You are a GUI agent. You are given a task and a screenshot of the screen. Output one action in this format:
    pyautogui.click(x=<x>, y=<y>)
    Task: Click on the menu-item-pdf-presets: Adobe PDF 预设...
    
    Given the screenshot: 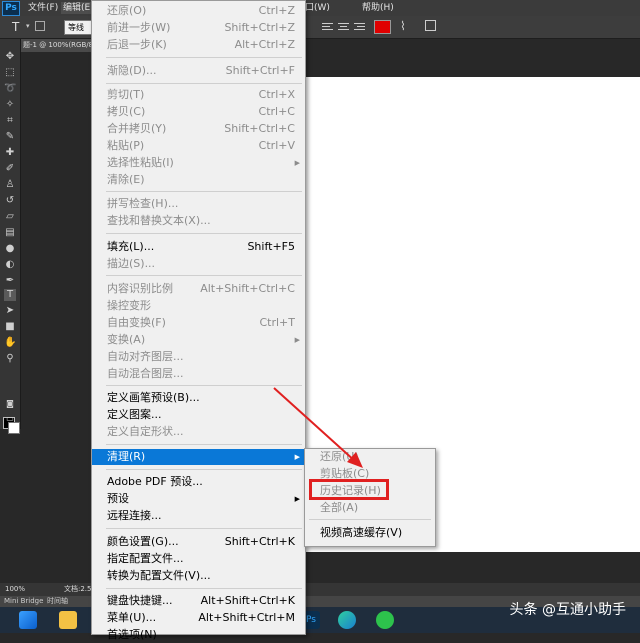 What is the action you would take?
    pyautogui.click(x=198, y=482)
    